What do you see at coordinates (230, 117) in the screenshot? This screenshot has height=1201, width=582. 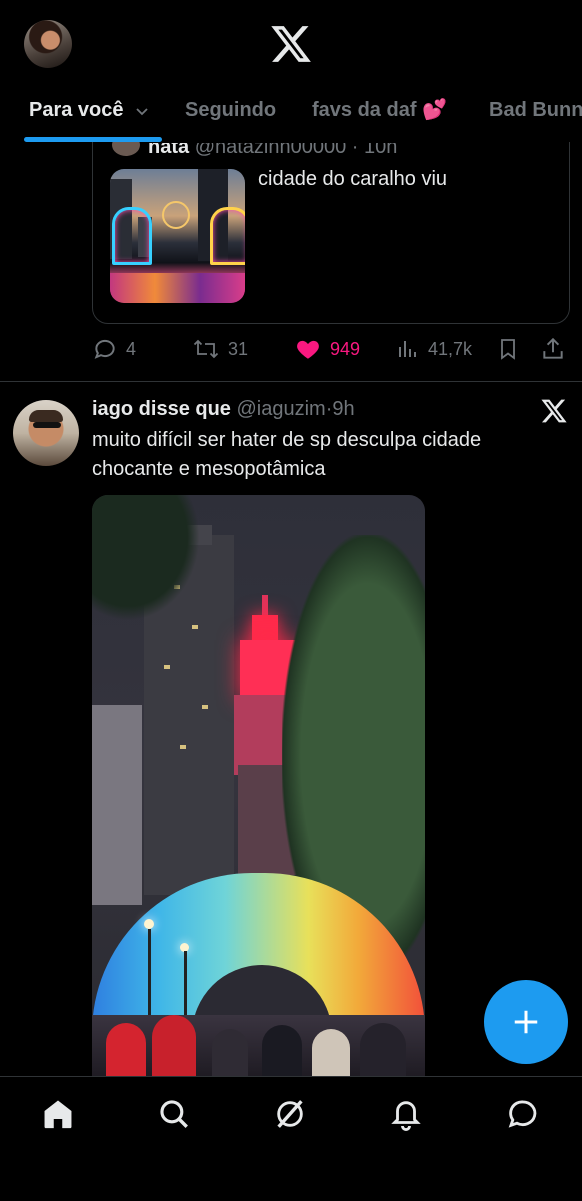 I see `tab-seguindo: Seguindo` at bounding box center [230, 117].